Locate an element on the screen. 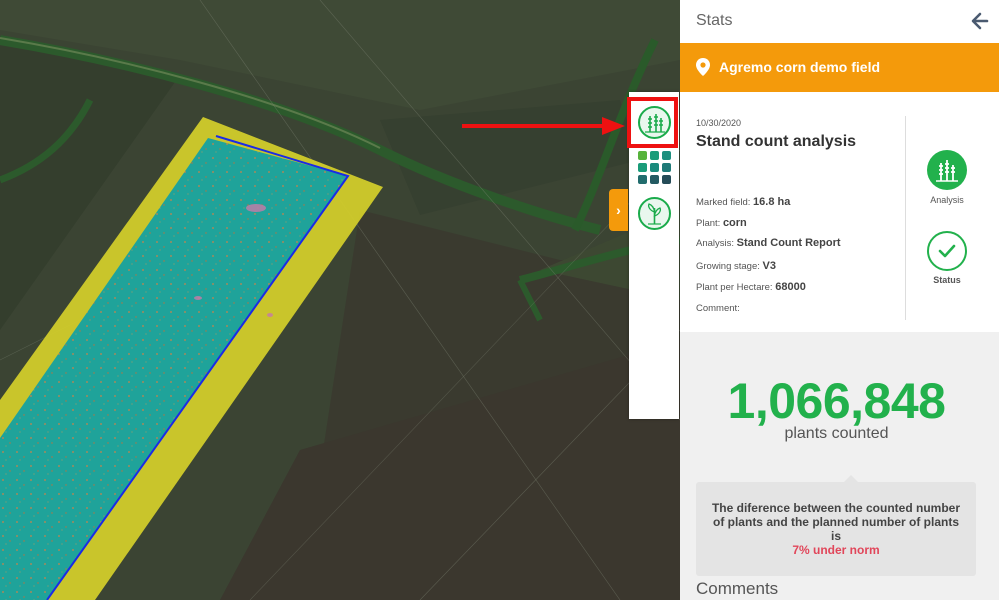 This screenshot has width=999, height=600. checkmark-icon is located at coordinates (947, 251).